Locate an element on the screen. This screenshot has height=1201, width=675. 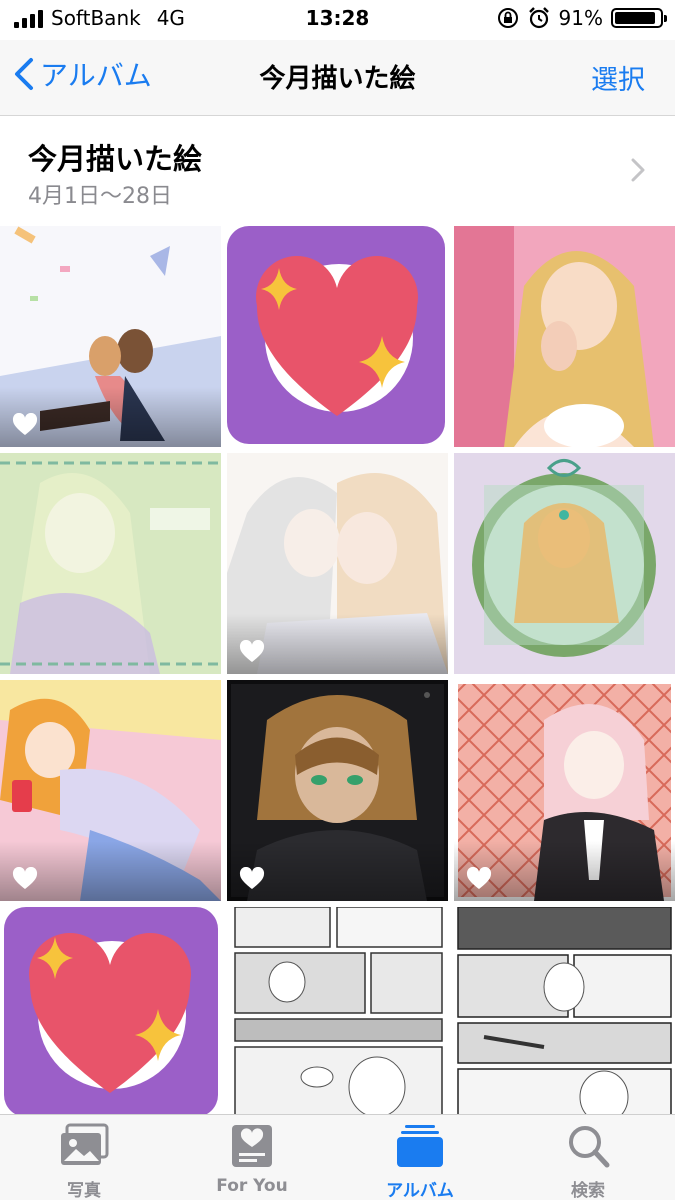
tab-search: 検索 is located at coordinates (588, 1158).